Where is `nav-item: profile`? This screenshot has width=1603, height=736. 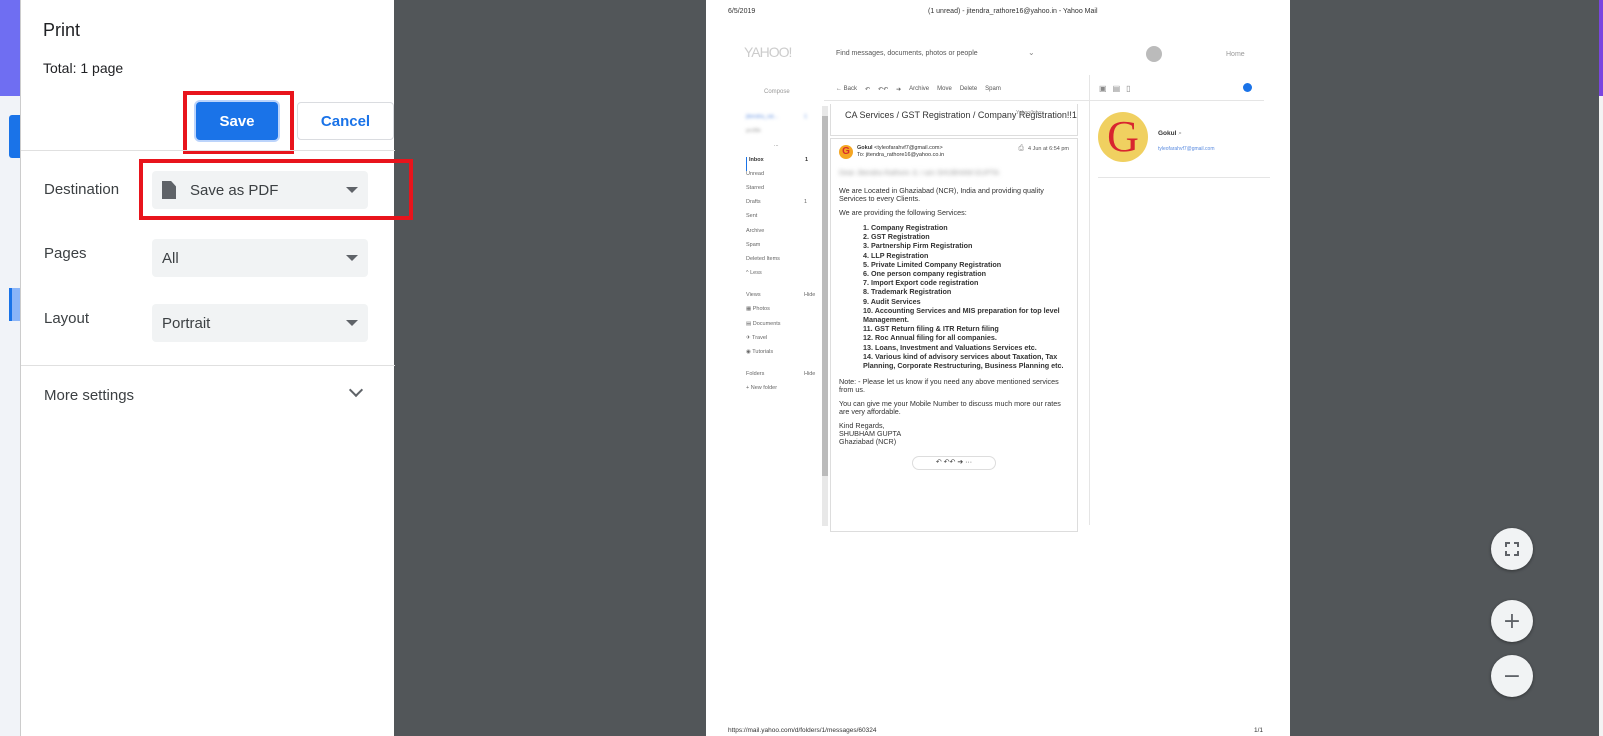
nav-item: profile is located at coordinates (781, 135).